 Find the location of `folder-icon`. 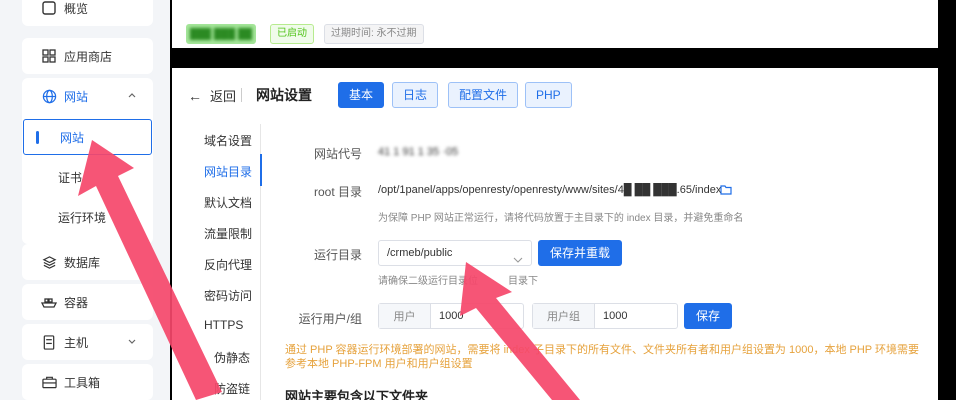

folder-icon is located at coordinates (726, 191).